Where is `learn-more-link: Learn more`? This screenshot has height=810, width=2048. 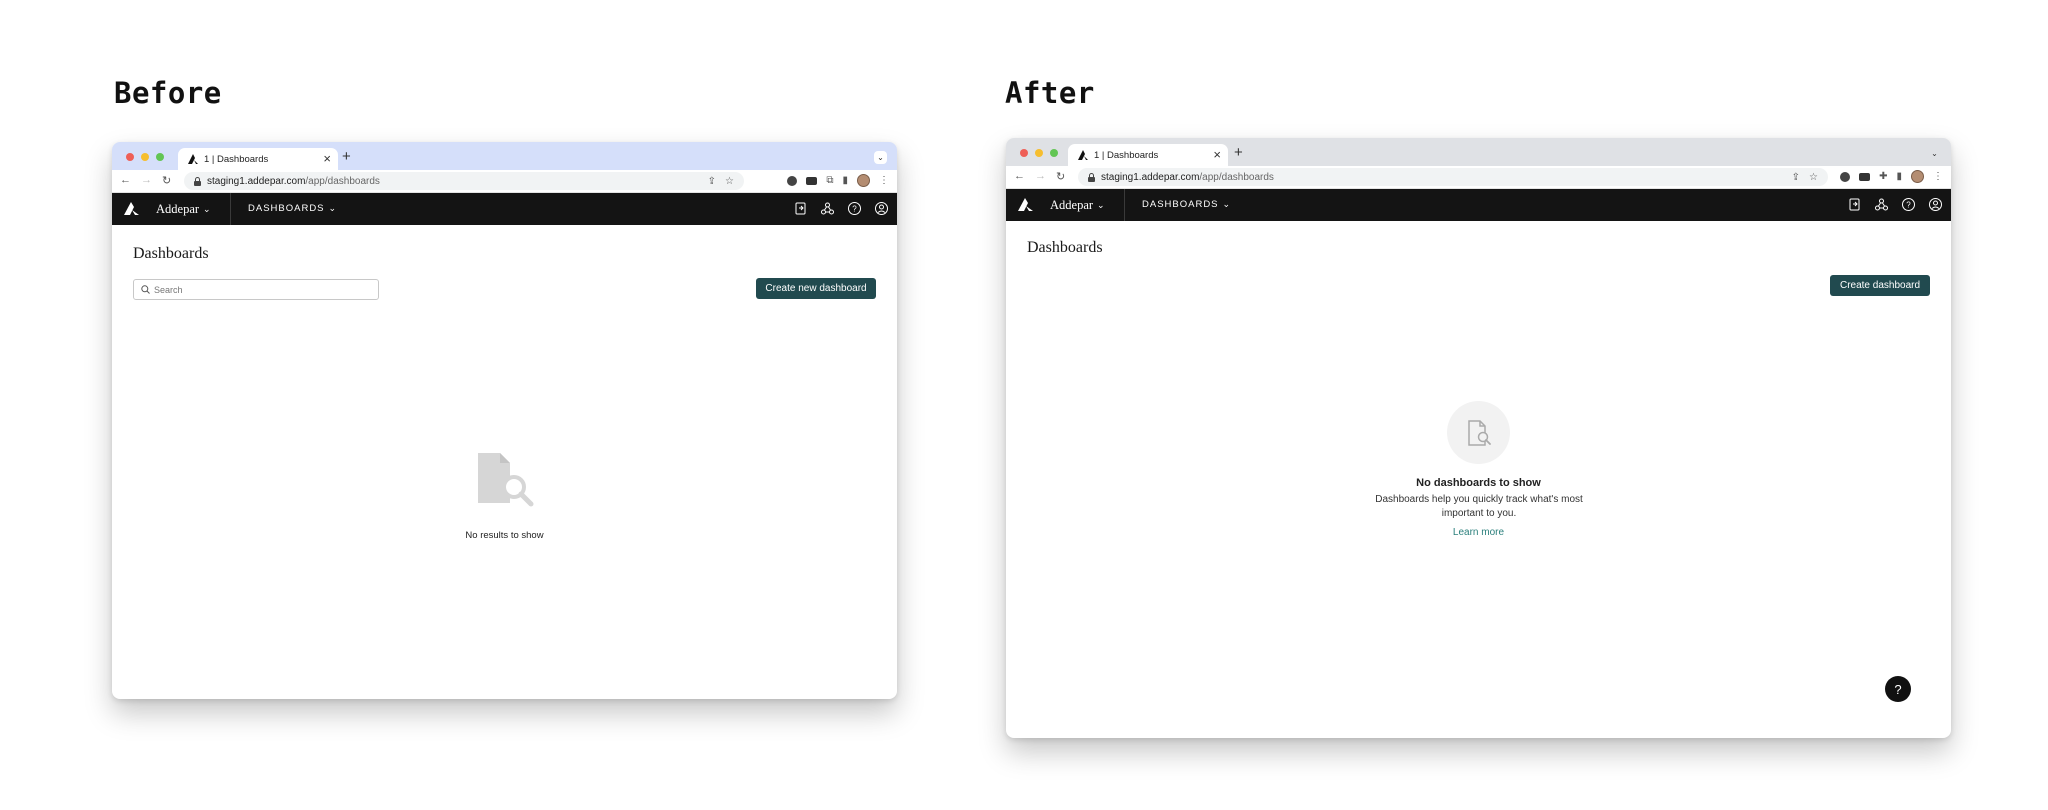
learn-more-link: Learn more is located at coordinates (1478, 532).